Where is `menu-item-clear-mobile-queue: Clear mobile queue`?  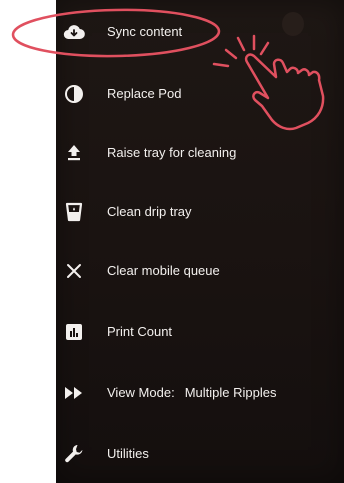 menu-item-clear-mobile-queue: Clear mobile queue is located at coordinates (200, 271).